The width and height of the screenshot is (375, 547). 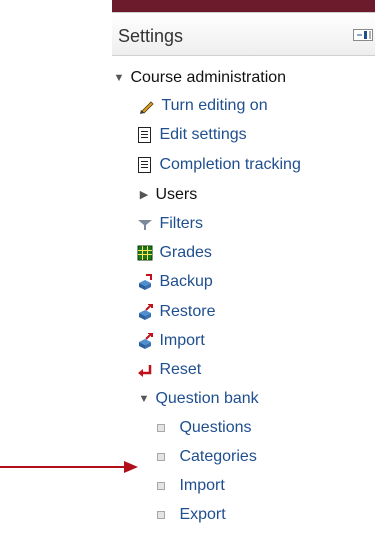 I want to click on tree-item-filters: Filters, so click(x=170, y=224).